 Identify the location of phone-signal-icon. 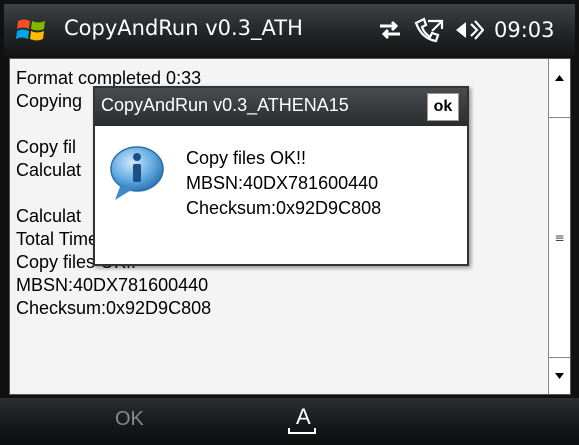
(429, 30).